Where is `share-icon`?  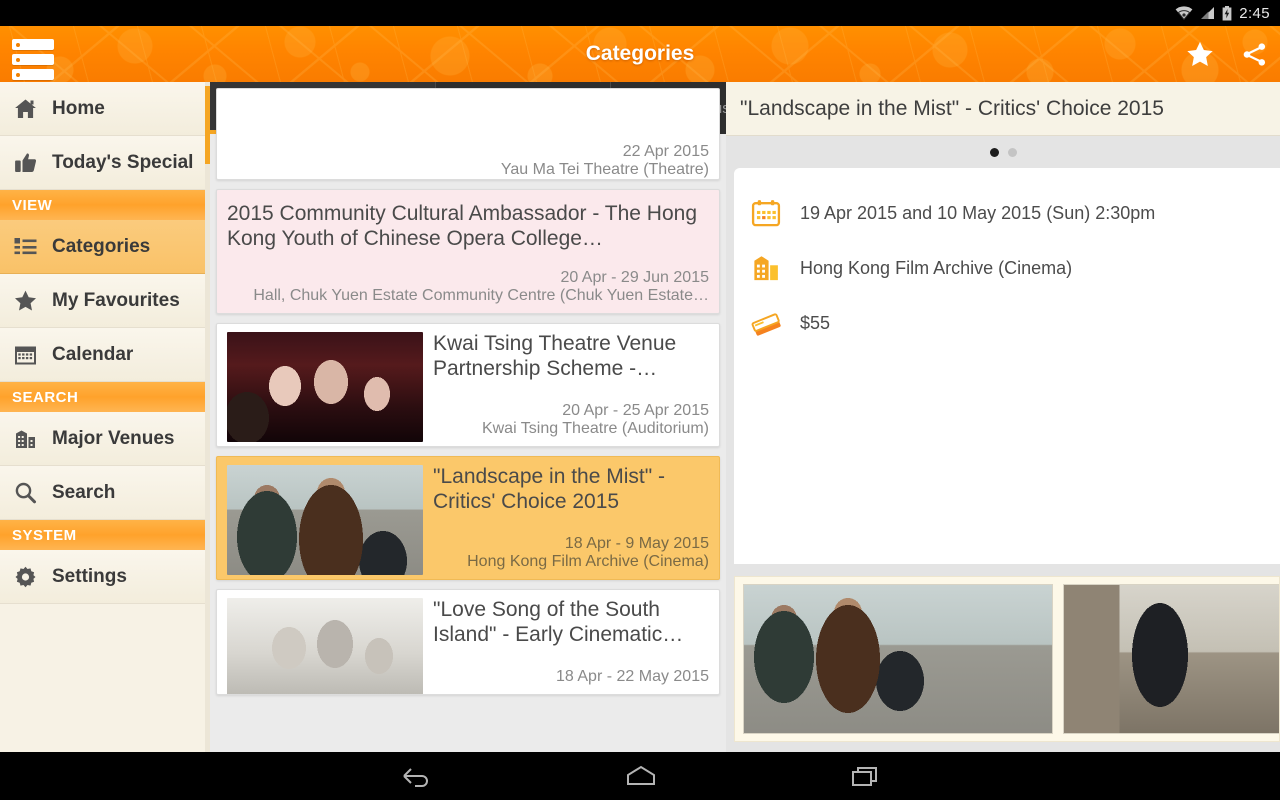 share-icon is located at coordinates (1254, 54).